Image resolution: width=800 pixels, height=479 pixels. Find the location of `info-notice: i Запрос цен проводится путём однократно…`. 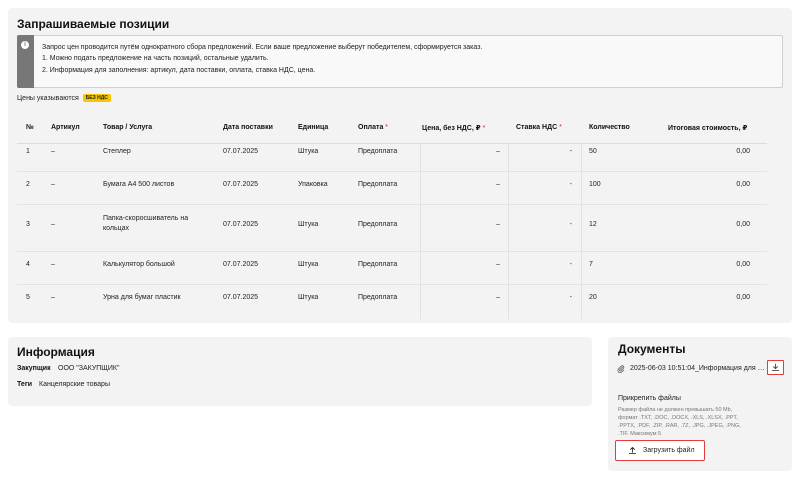

info-notice: i Запрос цен проводится путём однократно… is located at coordinates (400, 61).